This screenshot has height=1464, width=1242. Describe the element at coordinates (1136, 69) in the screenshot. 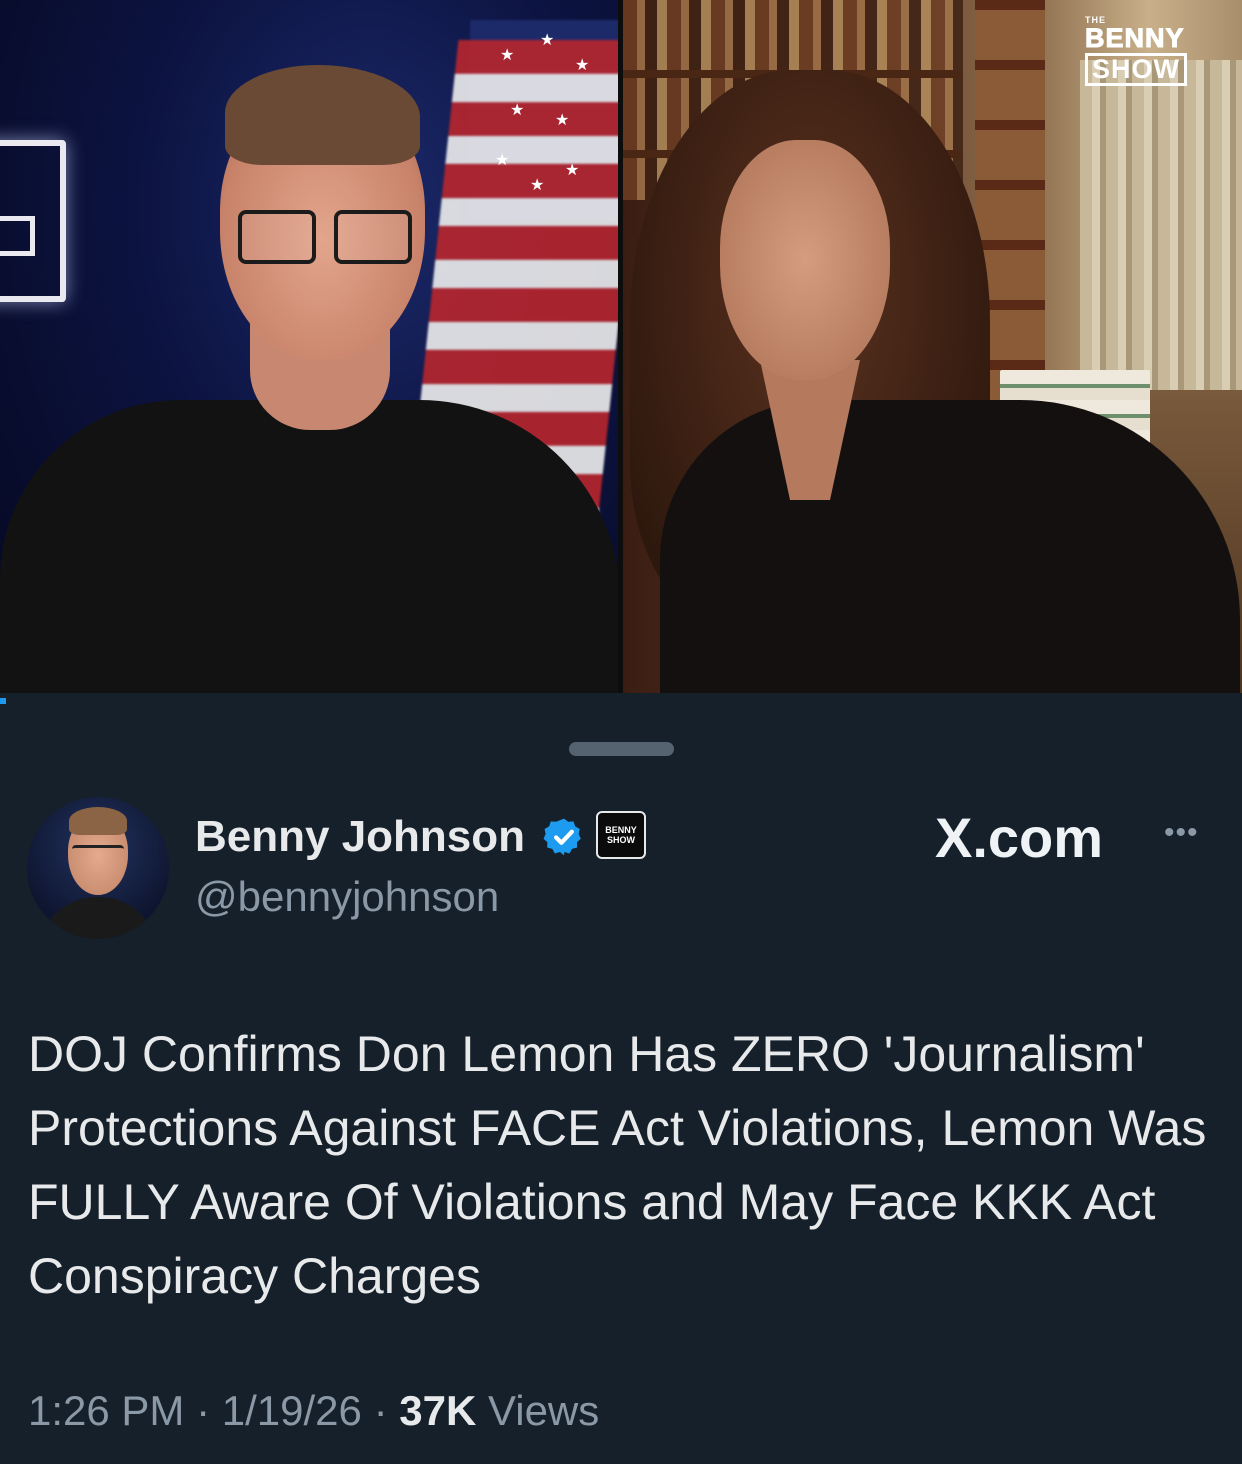

I see `logo-line2: SHOW` at that location.